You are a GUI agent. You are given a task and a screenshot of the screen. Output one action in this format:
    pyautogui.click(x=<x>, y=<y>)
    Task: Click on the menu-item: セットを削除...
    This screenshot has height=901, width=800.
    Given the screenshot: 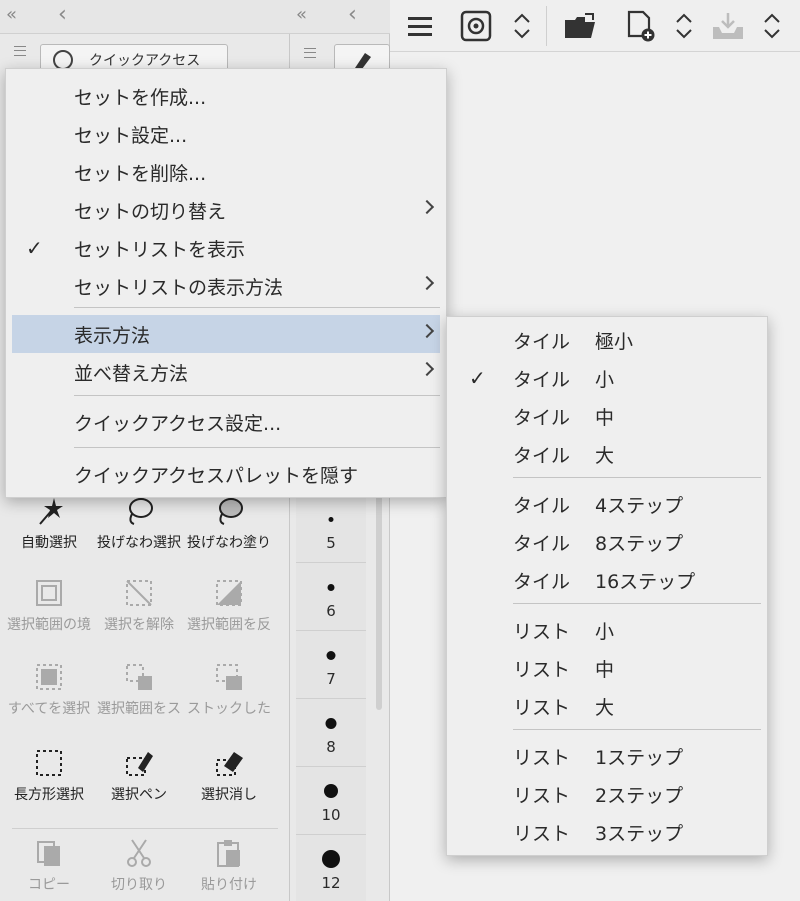 What is the action you would take?
    pyautogui.click(x=226, y=172)
    